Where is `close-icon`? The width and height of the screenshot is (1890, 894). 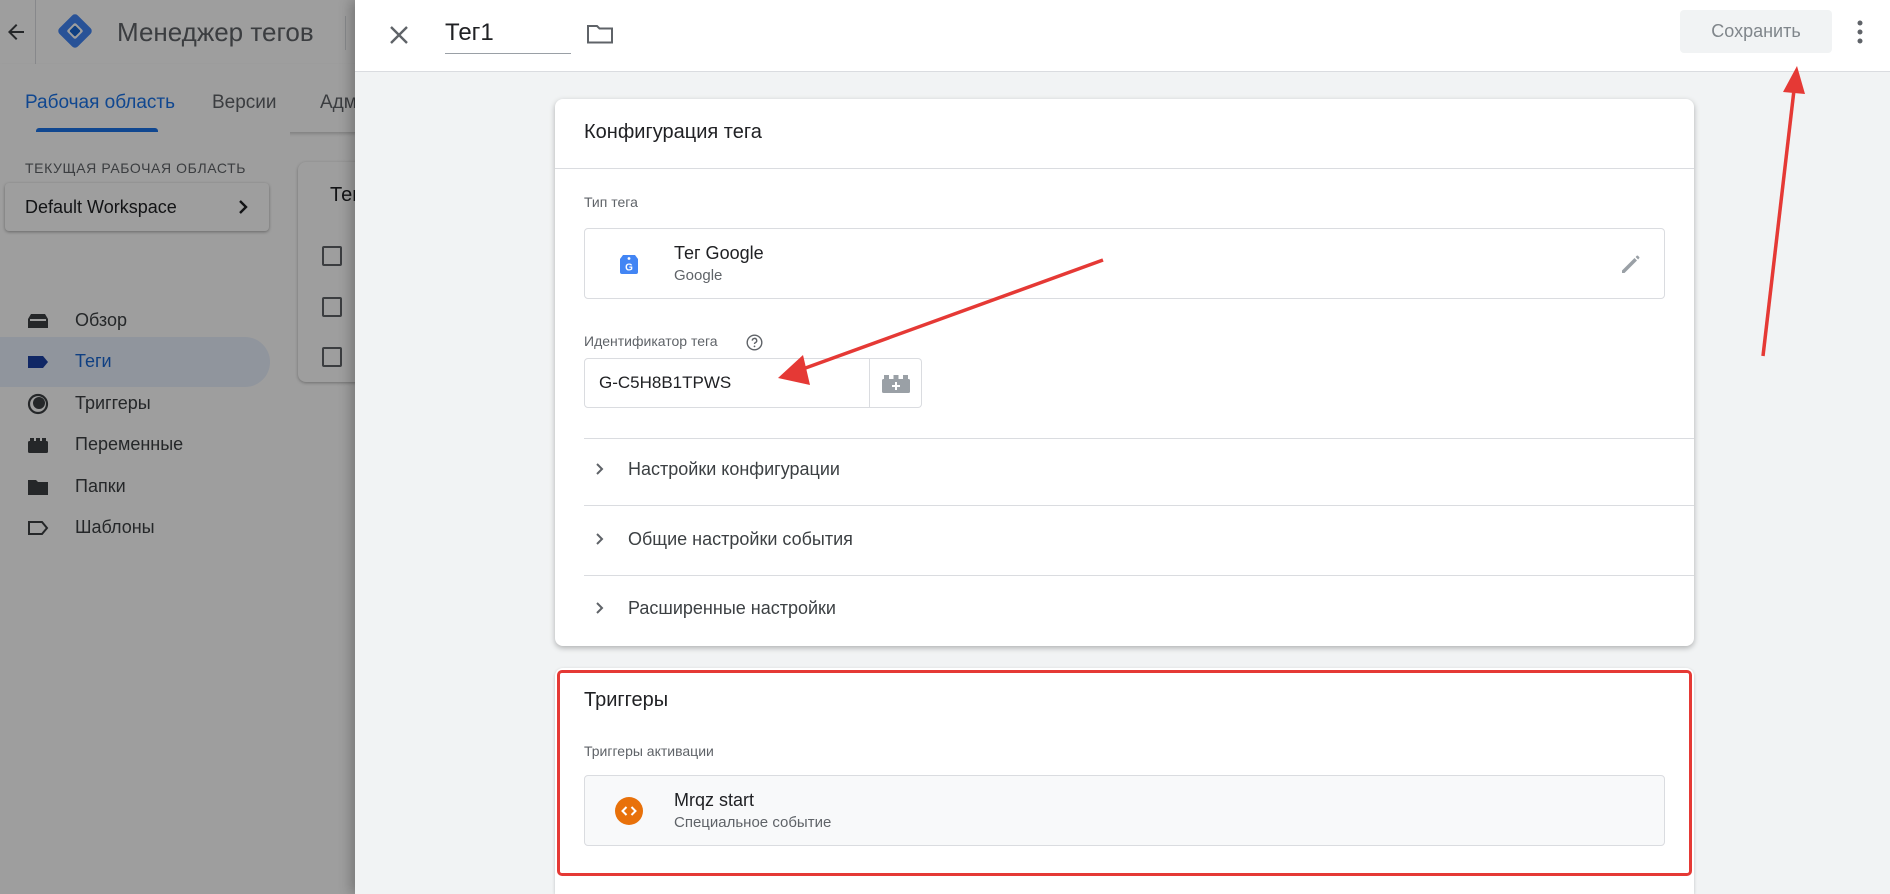
close-icon is located at coordinates (399, 35).